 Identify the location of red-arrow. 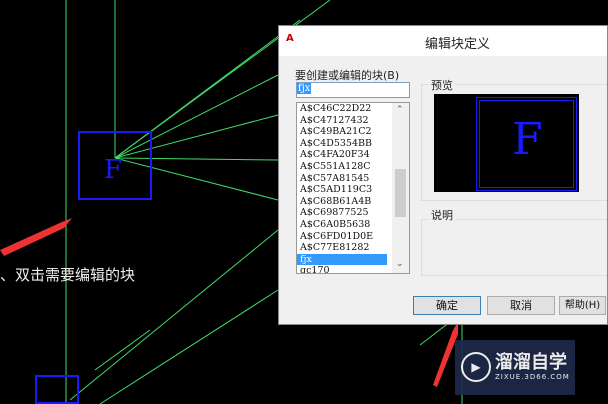
(36, 237).